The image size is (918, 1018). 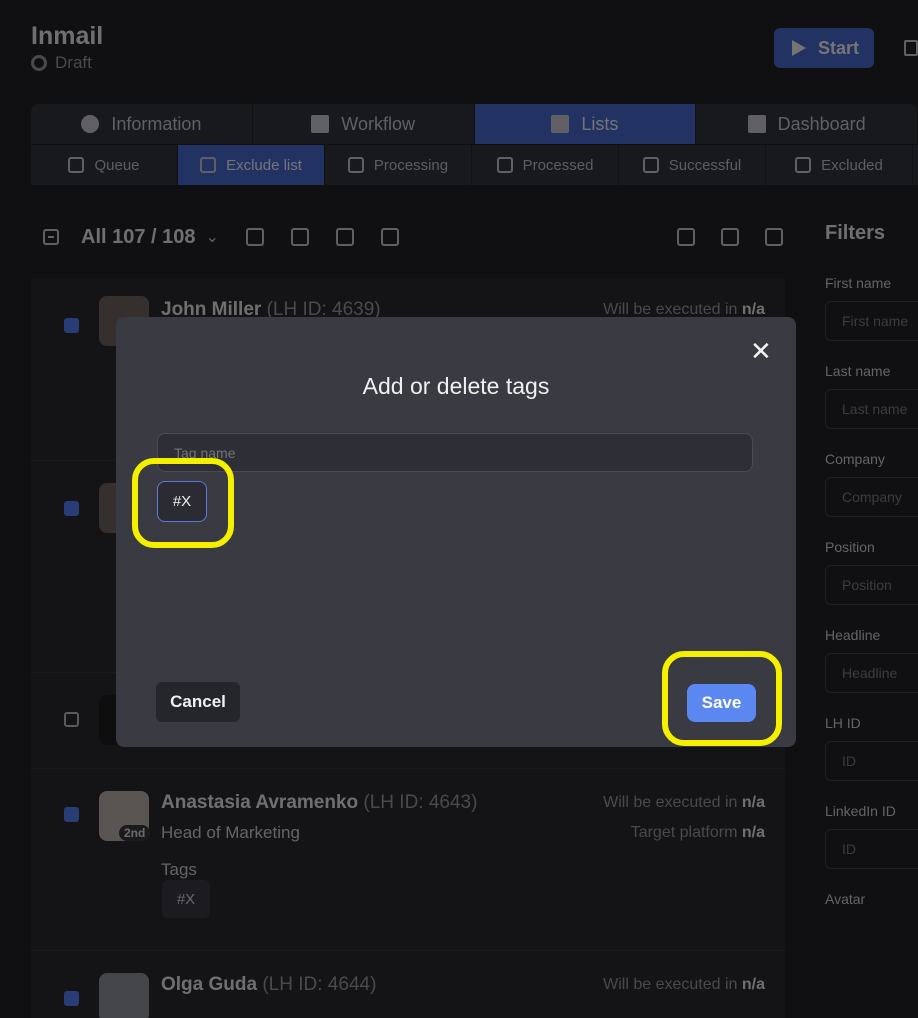 I want to click on filter-position: Position Position, so click(x=871, y=572).